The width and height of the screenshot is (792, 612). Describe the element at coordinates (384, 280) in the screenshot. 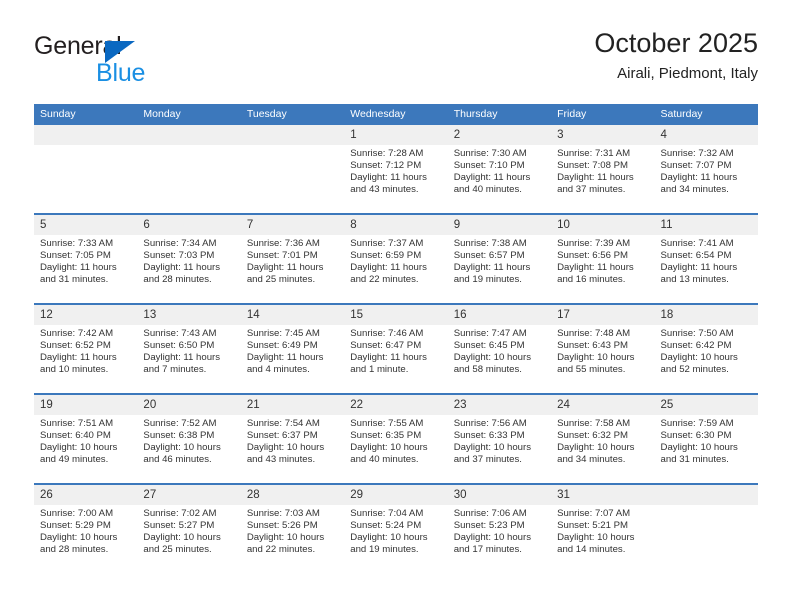

I see `daylight-text-line2: and 22 minutes.` at that location.